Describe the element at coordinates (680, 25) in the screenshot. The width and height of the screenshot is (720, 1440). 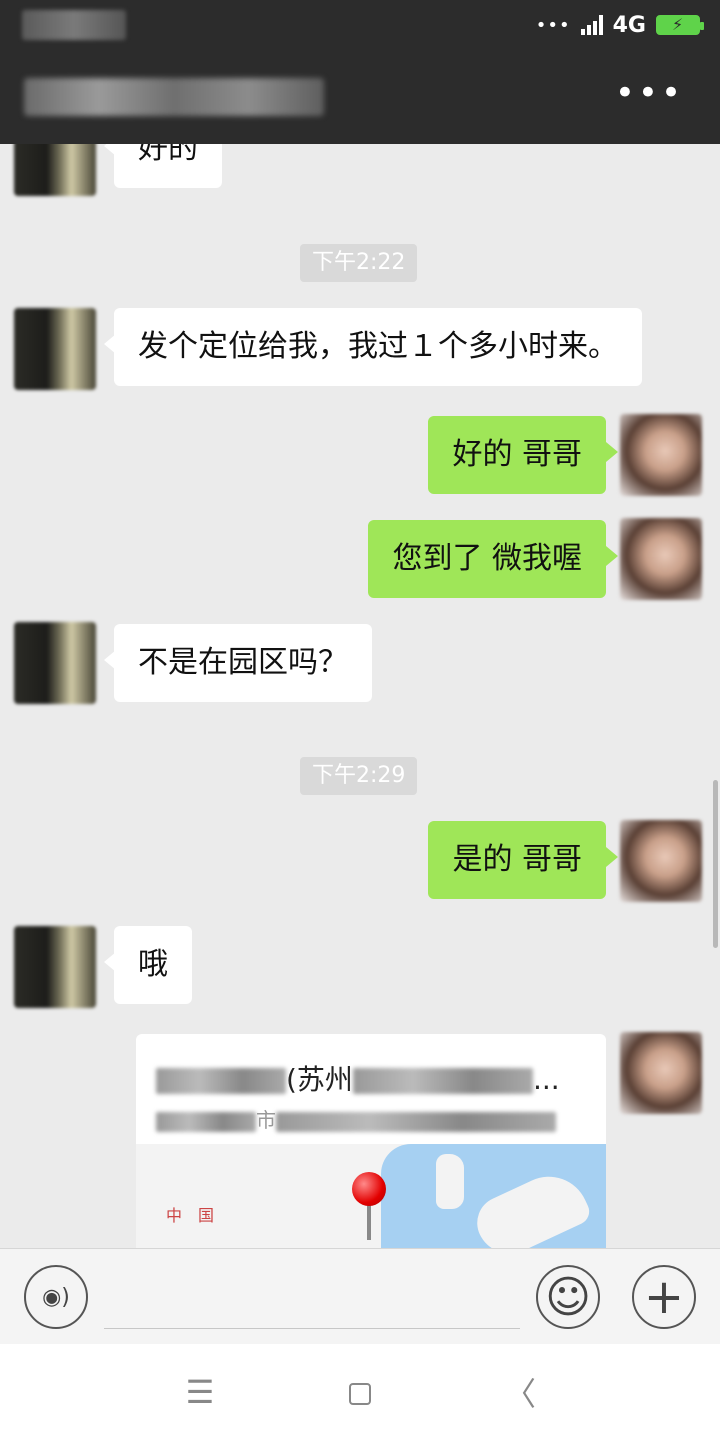
I see `battery-charging-icon: ⚡` at that location.